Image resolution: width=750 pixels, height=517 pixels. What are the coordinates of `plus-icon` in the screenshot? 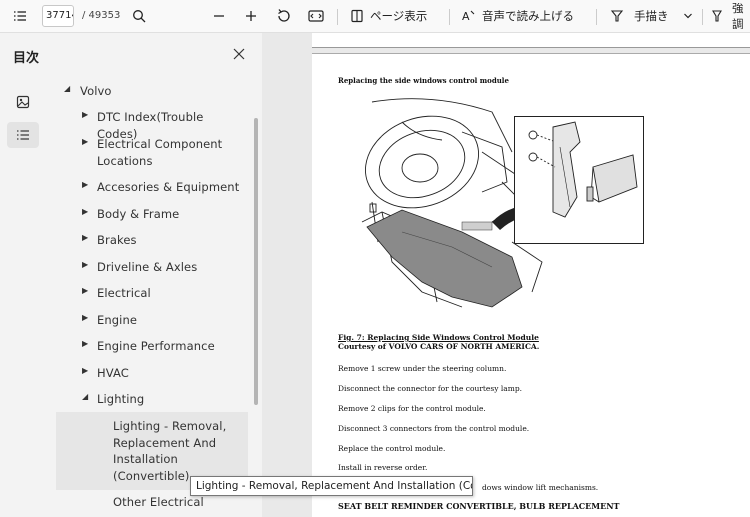 It's located at (251, 16).